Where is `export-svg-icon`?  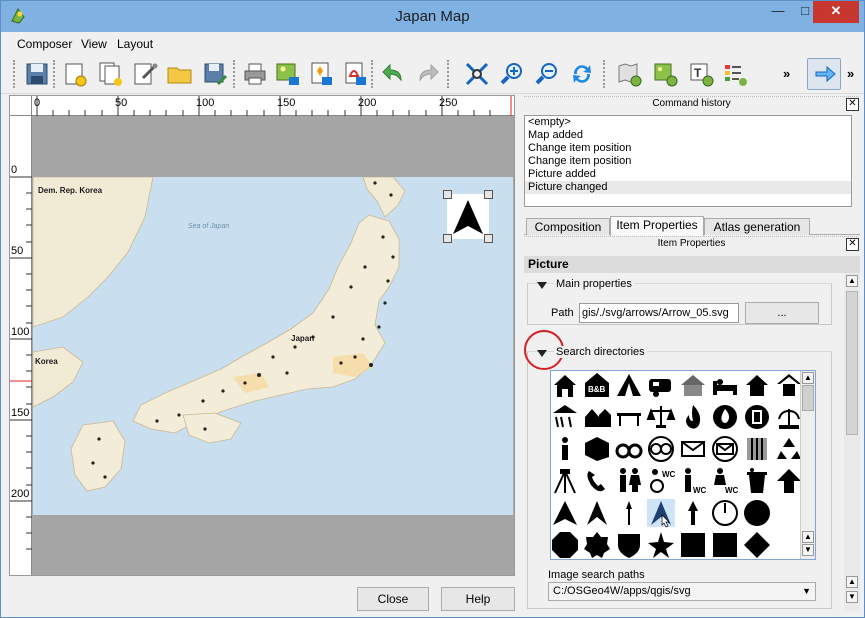 export-svg-icon is located at coordinates (321, 74).